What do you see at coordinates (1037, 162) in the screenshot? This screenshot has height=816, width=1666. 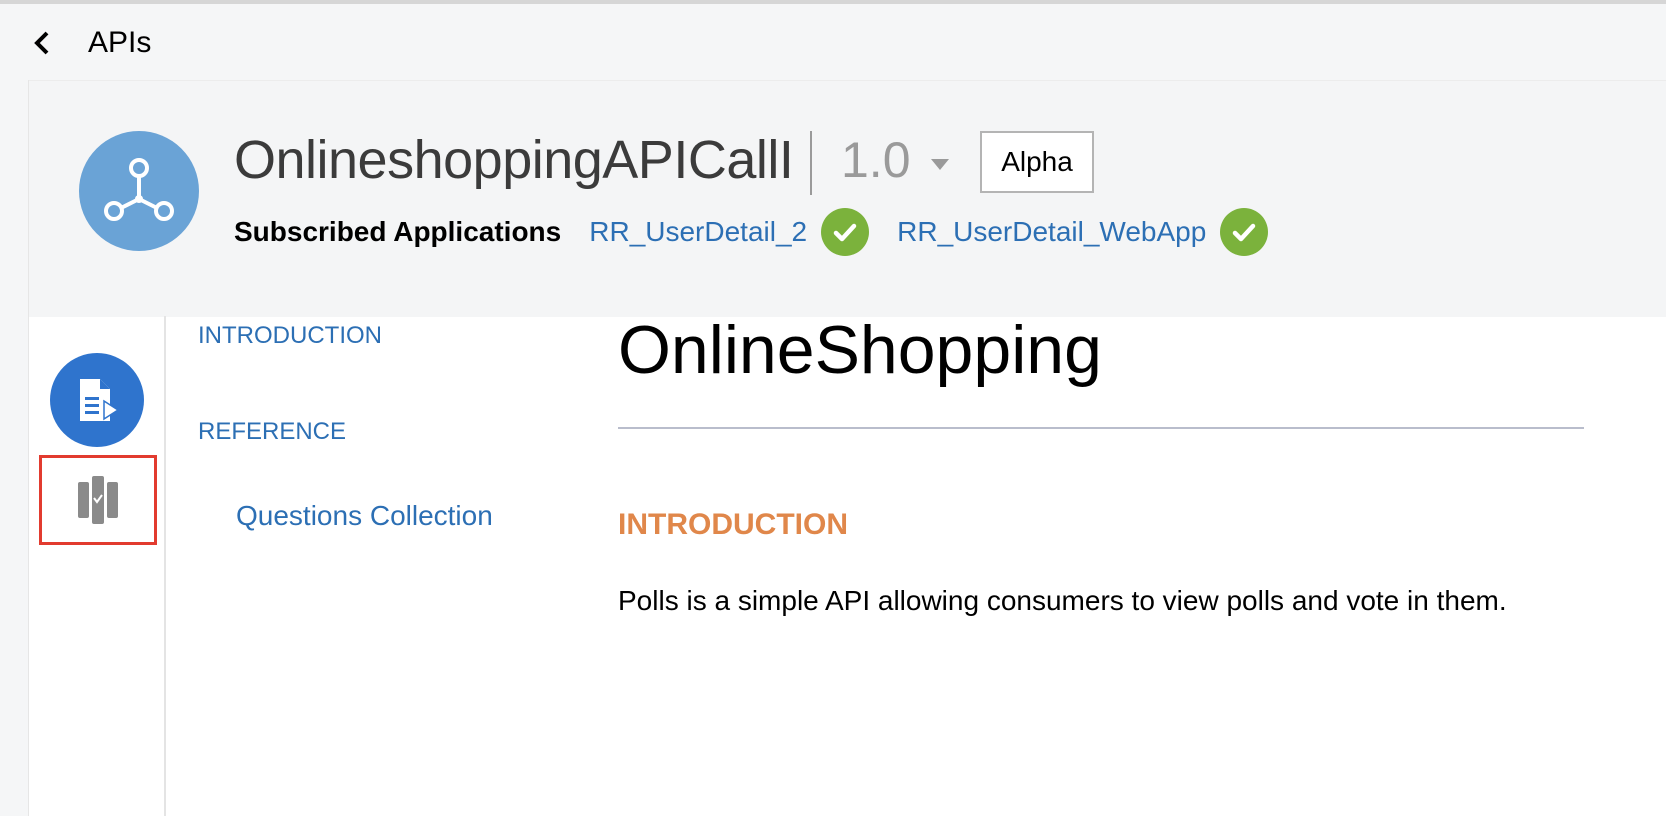 I see `stage-badge: Alpha` at bounding box center [1037, 162].